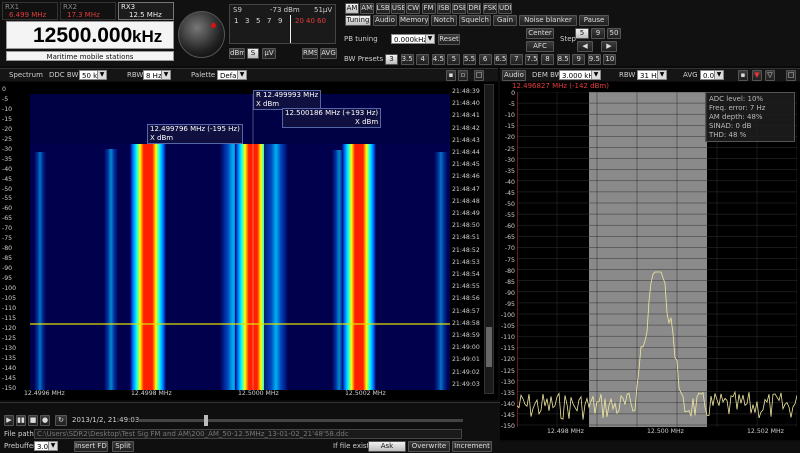  I want to click on time-tick-label: 21:48:51, so click(466, 238).